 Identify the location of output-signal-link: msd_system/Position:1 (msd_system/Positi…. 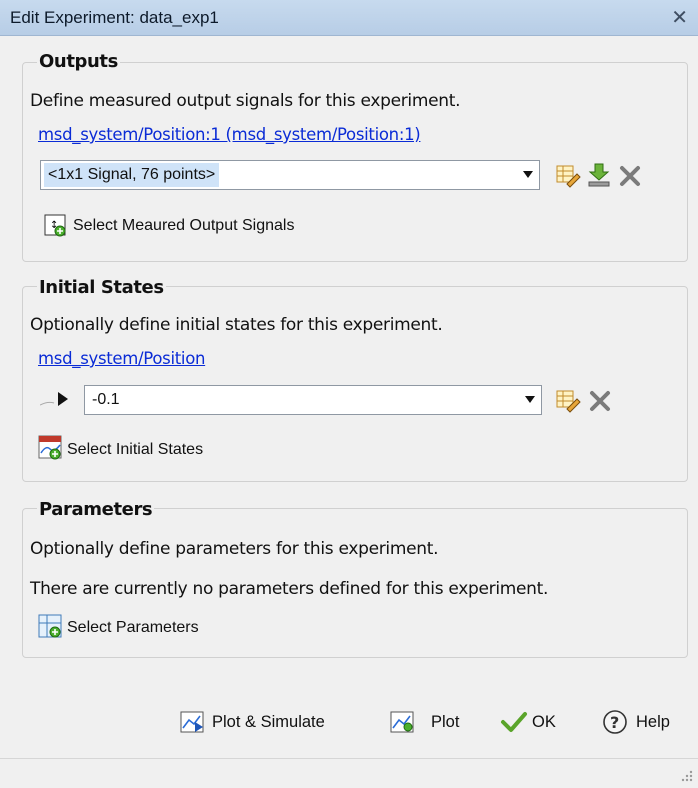
(229, 134).